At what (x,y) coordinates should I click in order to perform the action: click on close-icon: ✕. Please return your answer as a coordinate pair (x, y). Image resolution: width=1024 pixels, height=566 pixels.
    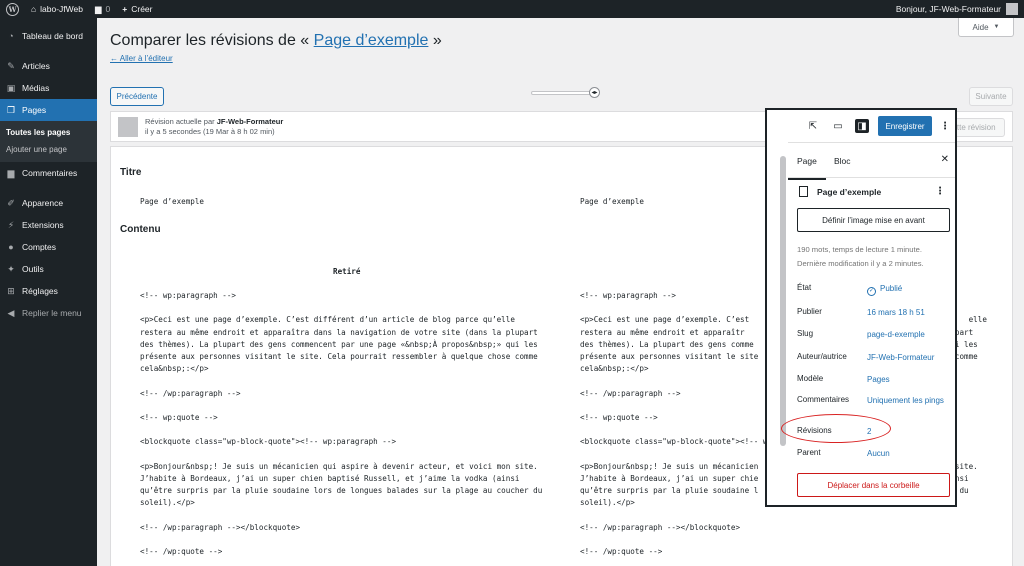
    Looking at the image, I should click on (945, 159).